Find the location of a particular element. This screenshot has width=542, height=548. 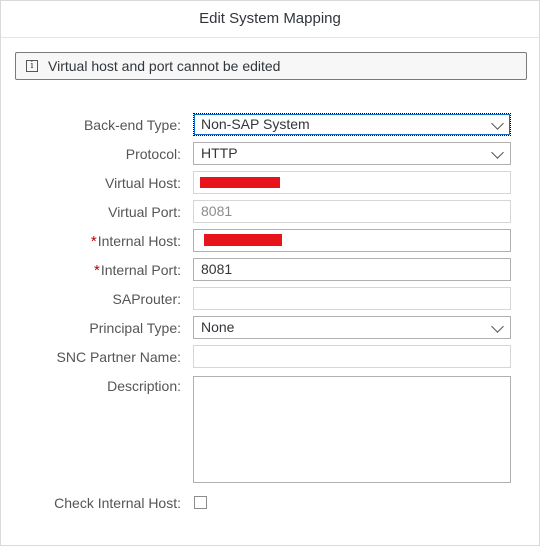

virtual-port-field: 8081 is located at coordinates (352, 211).